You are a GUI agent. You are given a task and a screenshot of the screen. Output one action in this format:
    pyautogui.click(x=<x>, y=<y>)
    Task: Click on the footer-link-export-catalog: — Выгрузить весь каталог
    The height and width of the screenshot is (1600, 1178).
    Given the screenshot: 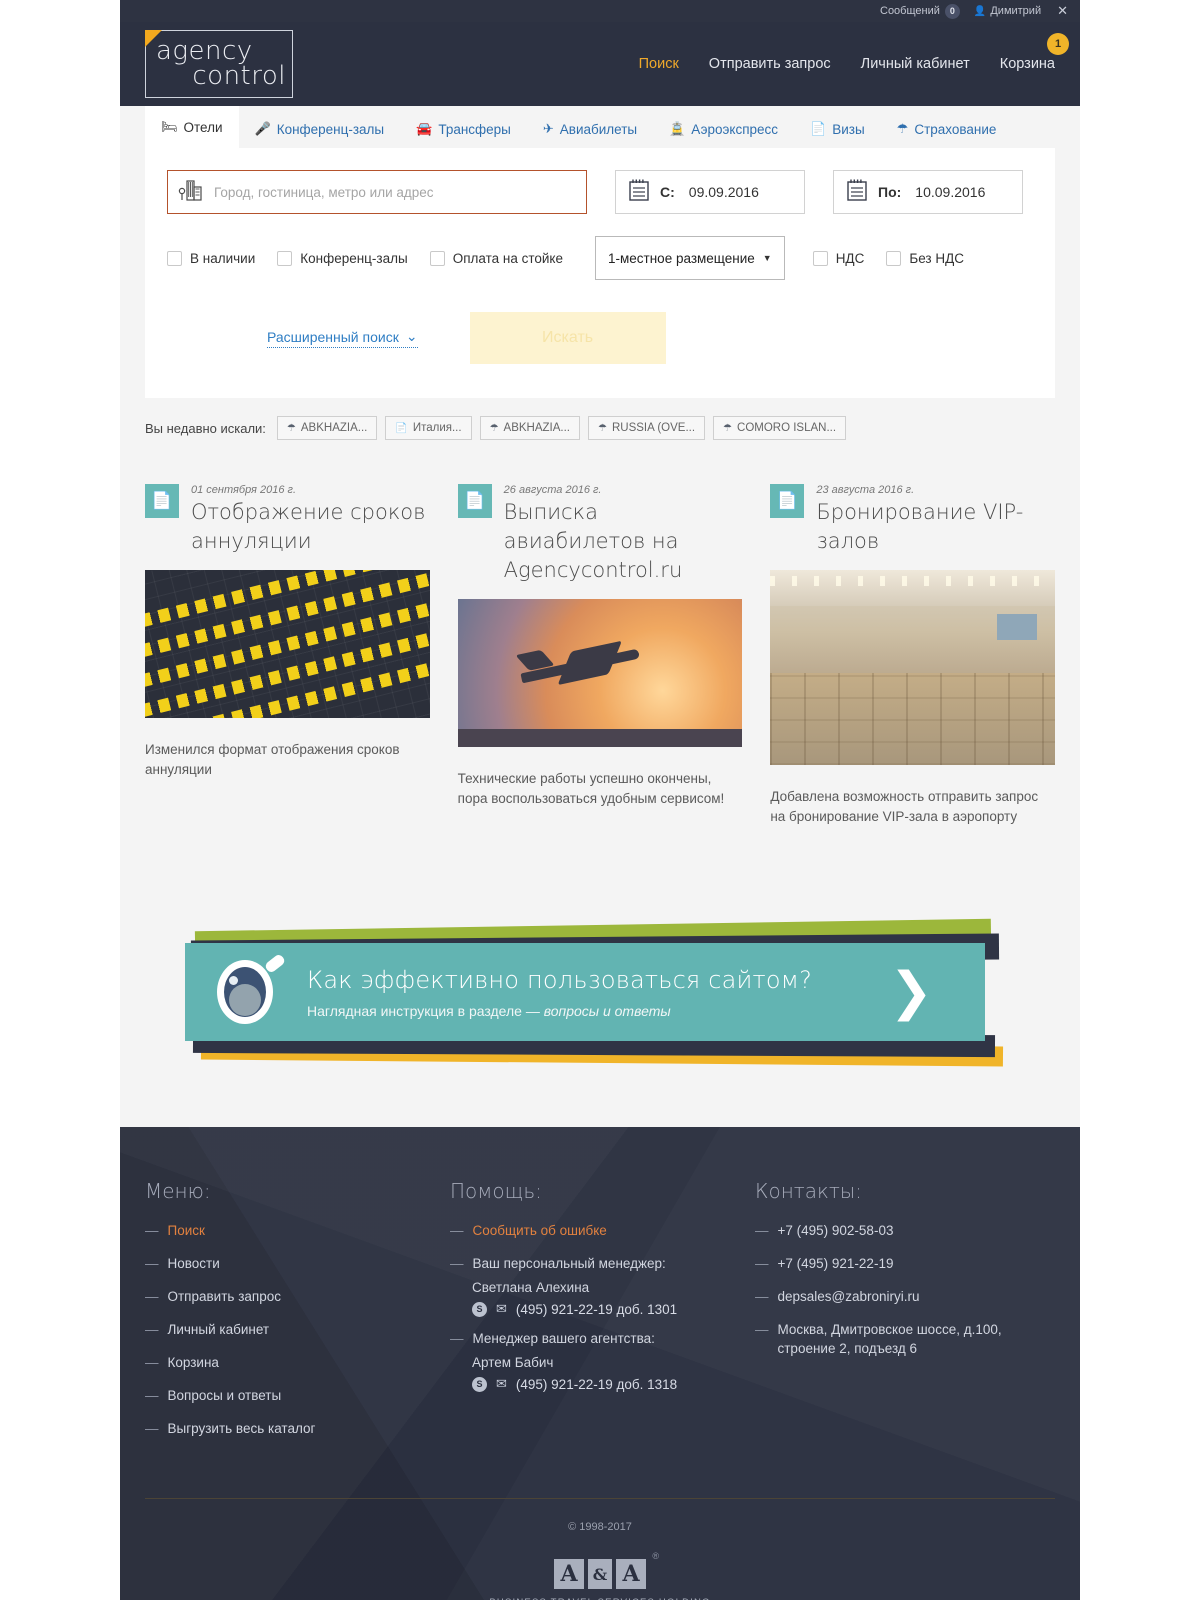 What is the action you would take?
    pyautogui.click(x=297, y=1428)
    